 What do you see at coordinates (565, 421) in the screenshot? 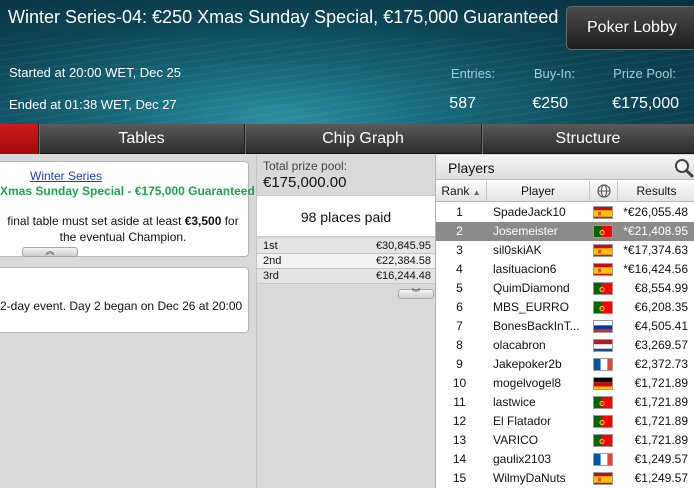
I see `player-row: 12 El Flatador €1,721.89` at bounding box center [565, 421].